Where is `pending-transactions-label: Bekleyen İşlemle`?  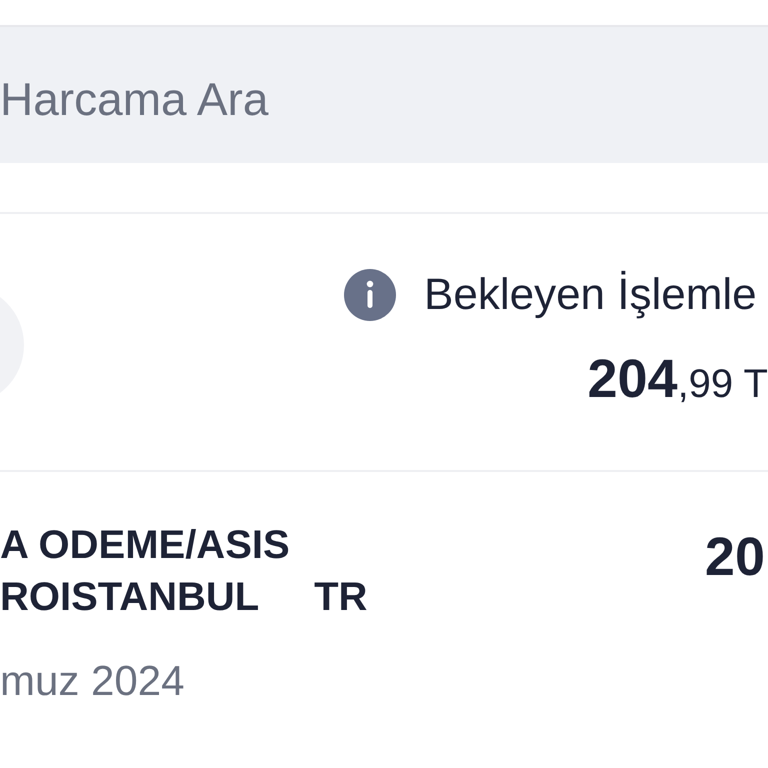 pending-transactions-label: Bekleyen İşlemle is located at coordinates (590, 295).